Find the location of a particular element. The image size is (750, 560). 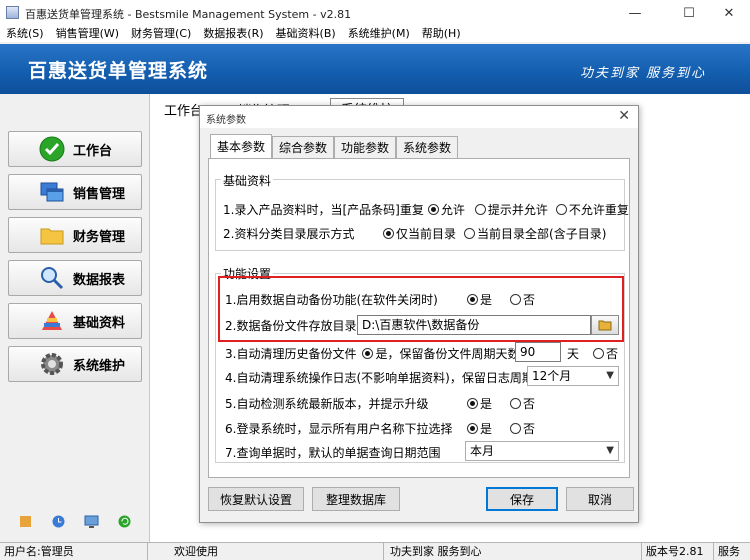

func-row-6-text: 6.登录系统时，显示所有用户名称下拉选择 is located at coordinates (339, 429).